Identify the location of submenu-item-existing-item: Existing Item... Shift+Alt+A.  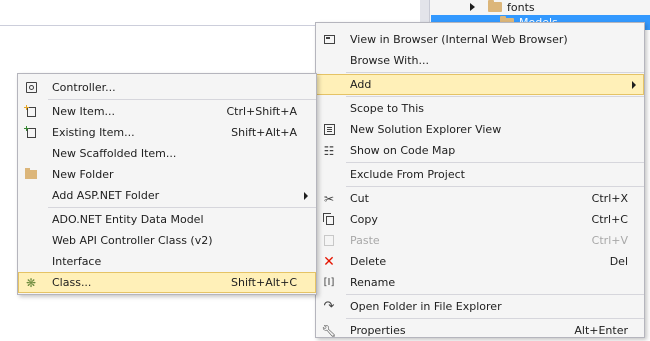
(167, 132).